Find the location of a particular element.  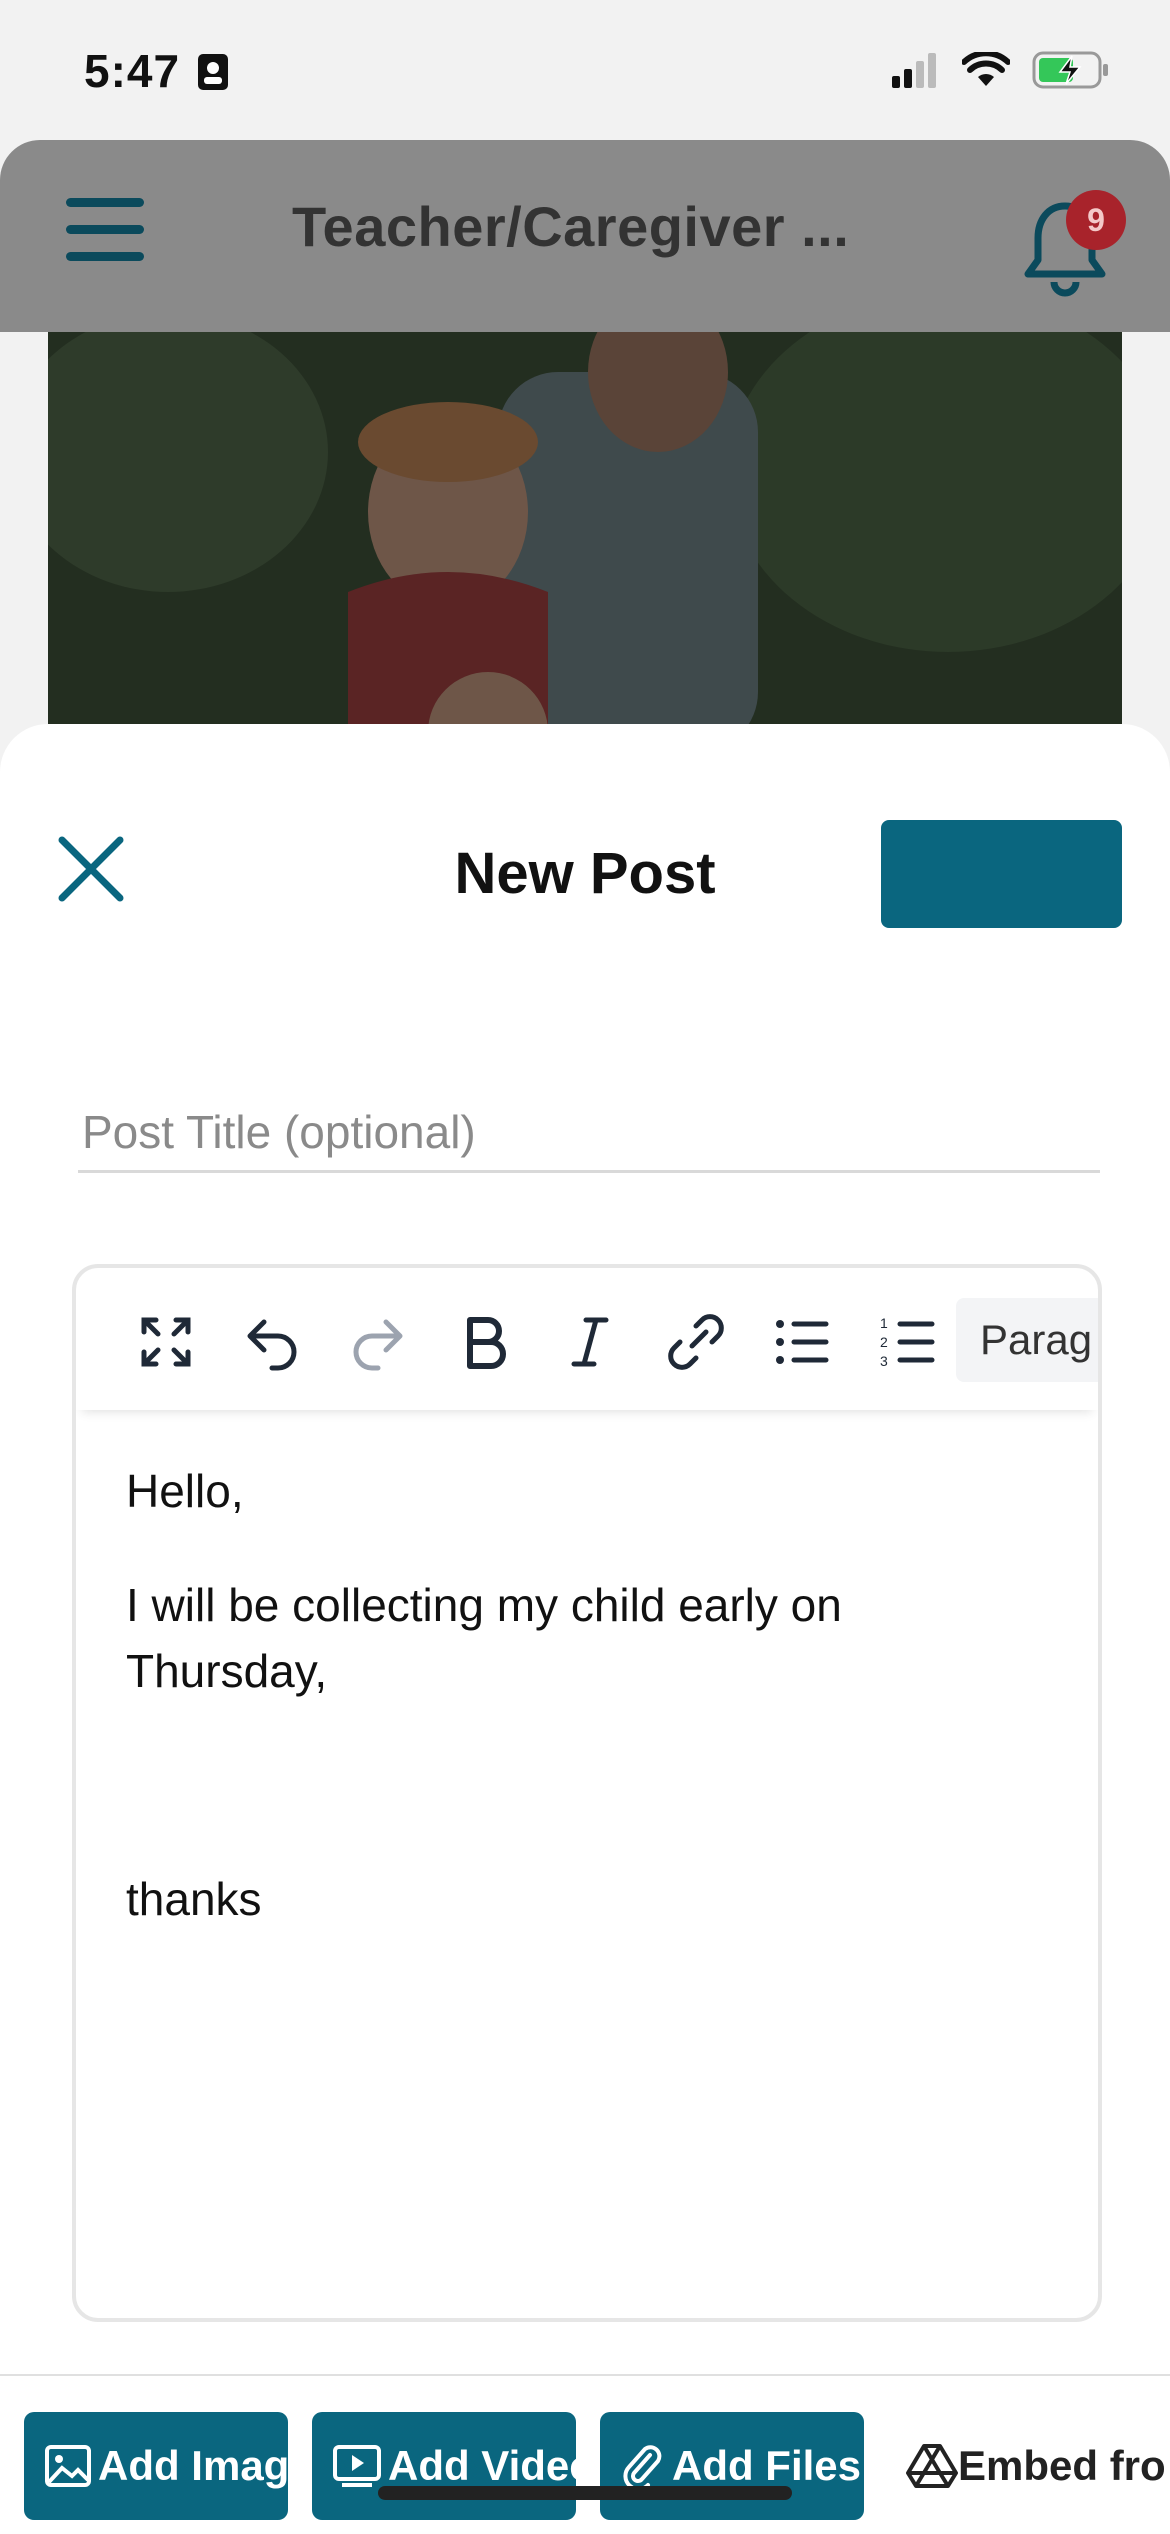

bold-icon is located at coordinates (484, 1342).